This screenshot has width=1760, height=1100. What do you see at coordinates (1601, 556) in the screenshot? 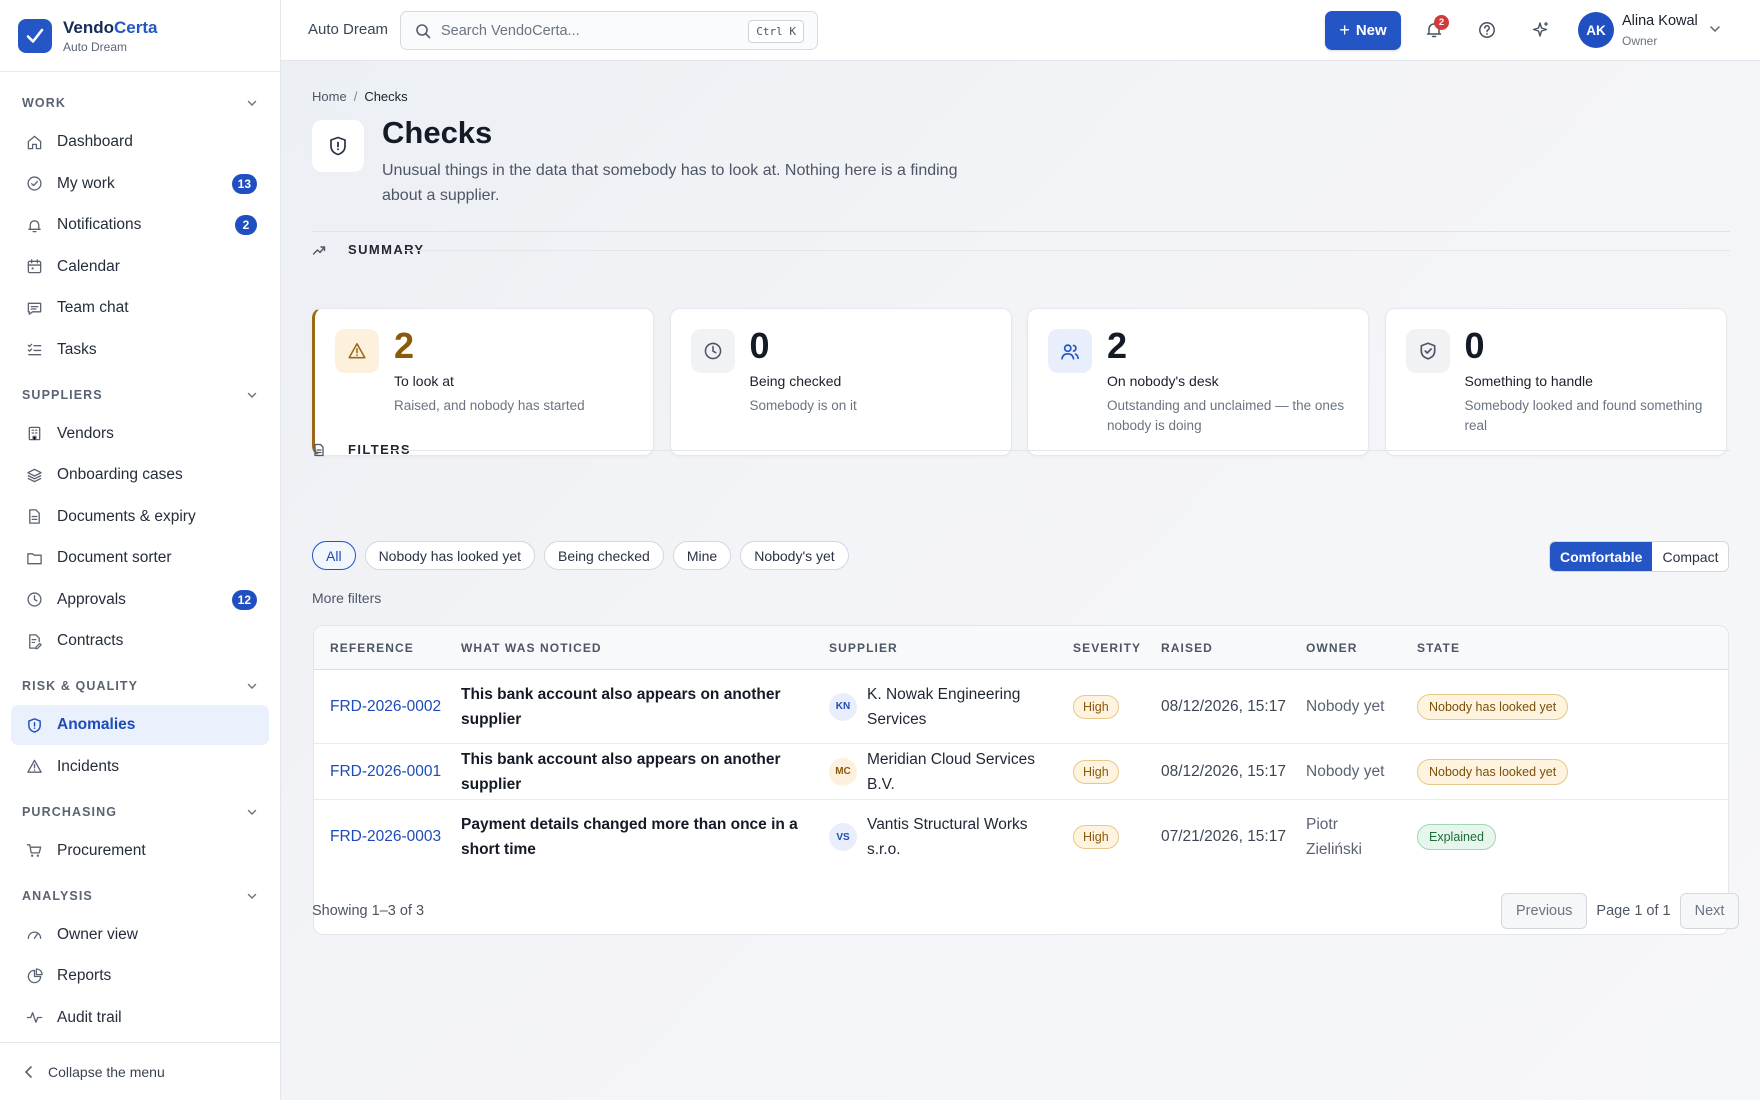
I see `density-comfortable-button: Comfortable` at bounding box center [1601, 556].